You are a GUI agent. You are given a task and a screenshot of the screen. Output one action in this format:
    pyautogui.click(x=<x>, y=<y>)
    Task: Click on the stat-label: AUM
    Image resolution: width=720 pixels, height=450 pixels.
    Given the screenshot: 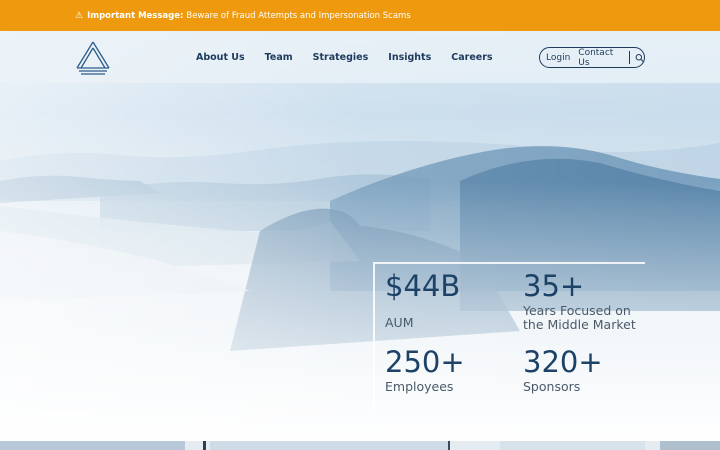 What is the action you would take?
    pyautogui.click(x=399, y=322)
    